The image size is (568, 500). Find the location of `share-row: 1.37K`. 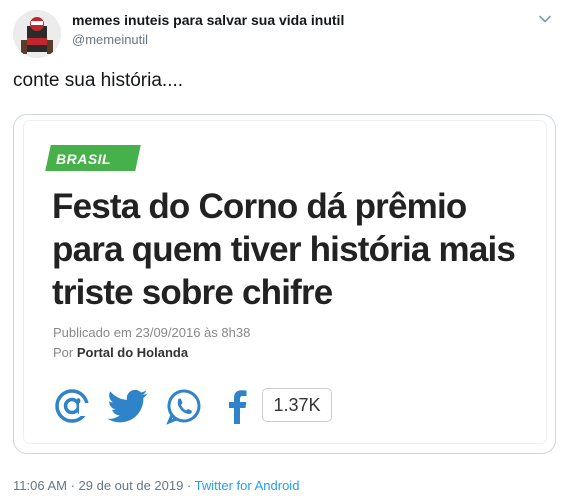

share-row: 1.37K is located at coordinates (212, 406).